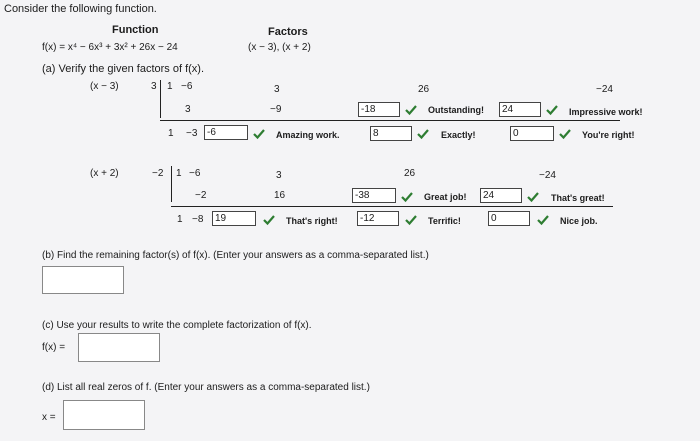 This screenshot has width=700, height=441. Describe the element at coordinates (54, 347) in the screenshot. I see `fx-label: f(x) =` at that location.